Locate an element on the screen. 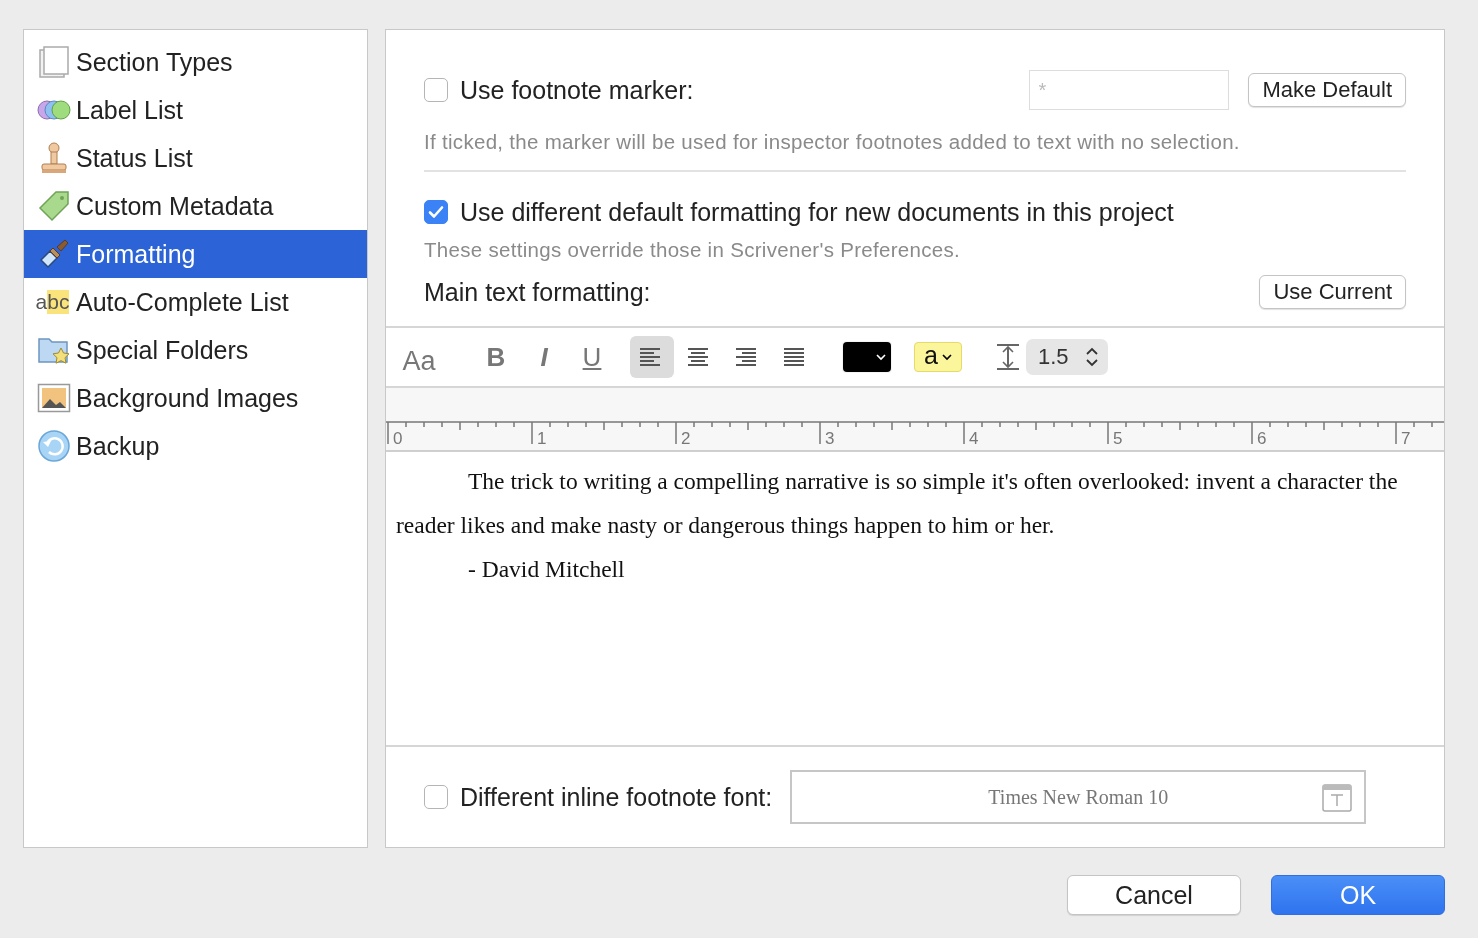 The width and height of the screenshot is (1478, 938). stamp-icon is located at coordinates (54, 158).